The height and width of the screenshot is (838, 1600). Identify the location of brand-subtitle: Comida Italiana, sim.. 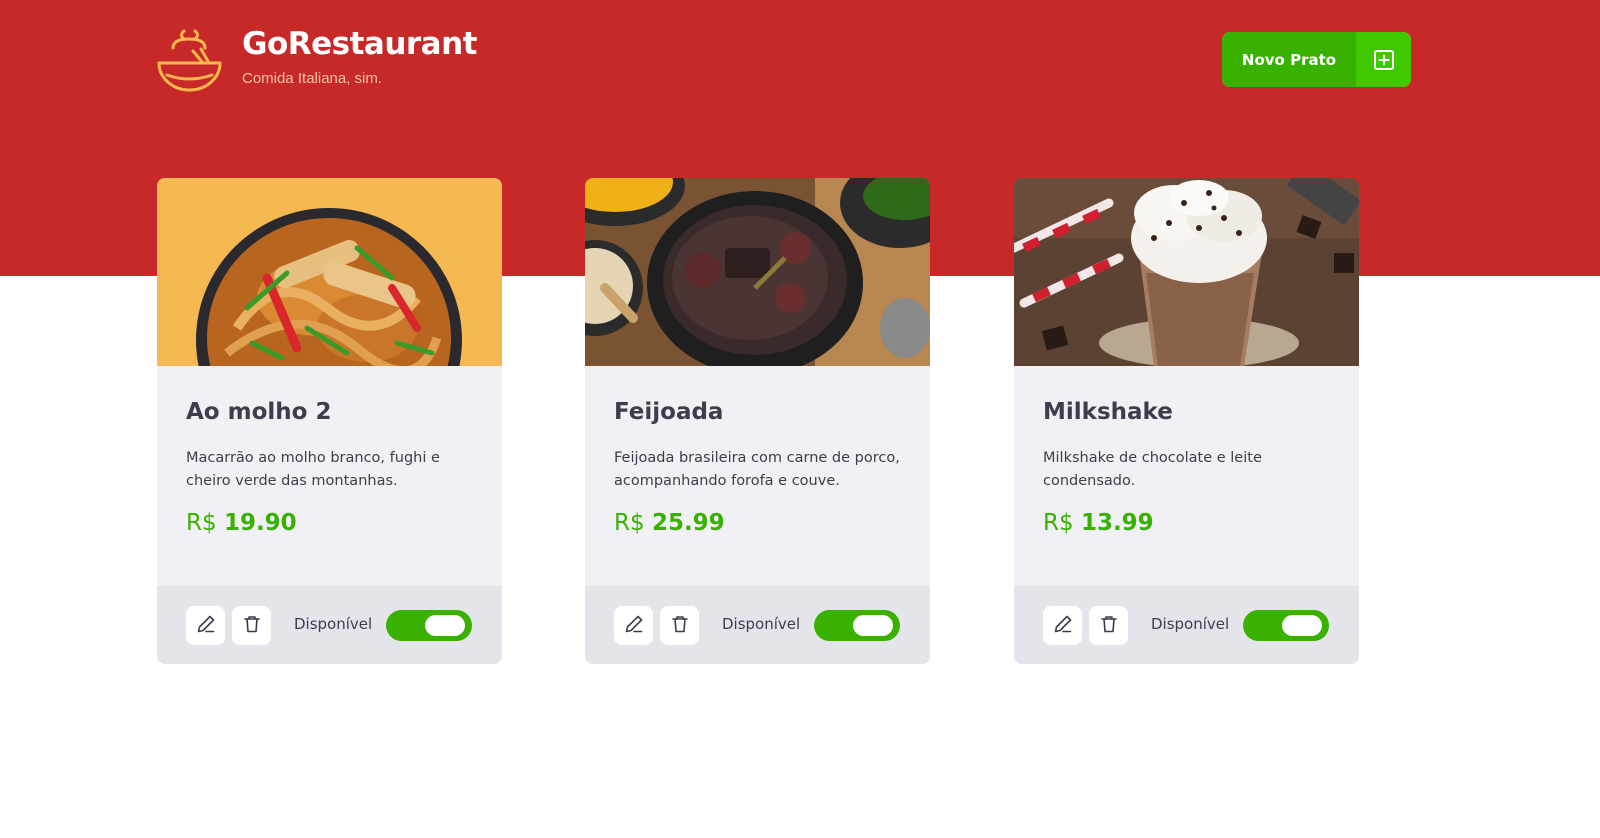
(312, 78).